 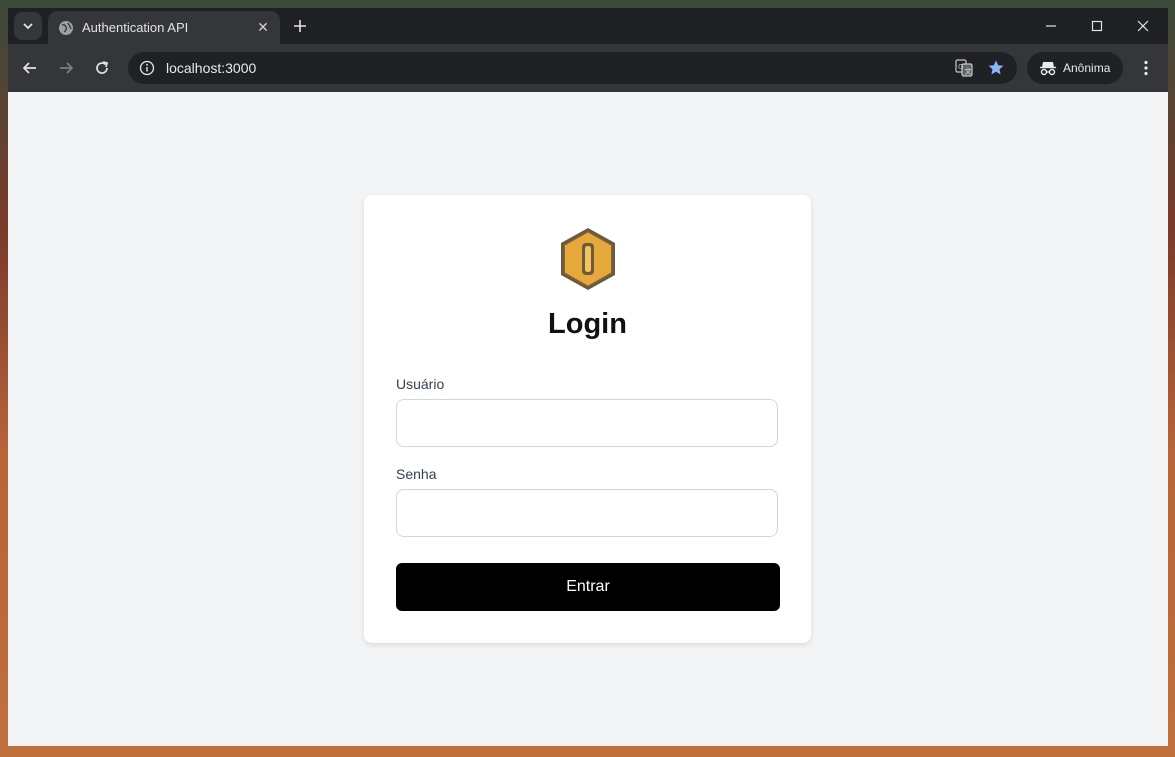 I want to click on svg-text: 文, so click(x=968, y=71).